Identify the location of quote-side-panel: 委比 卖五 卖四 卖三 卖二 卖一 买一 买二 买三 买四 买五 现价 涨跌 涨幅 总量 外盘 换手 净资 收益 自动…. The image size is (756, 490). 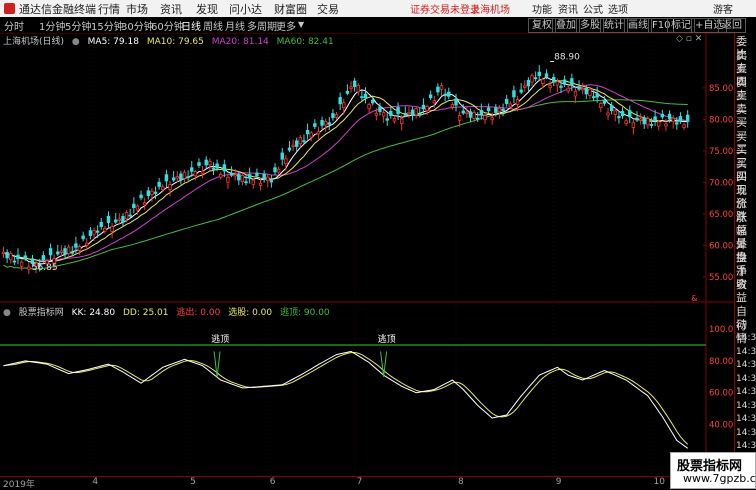
(745, 254).